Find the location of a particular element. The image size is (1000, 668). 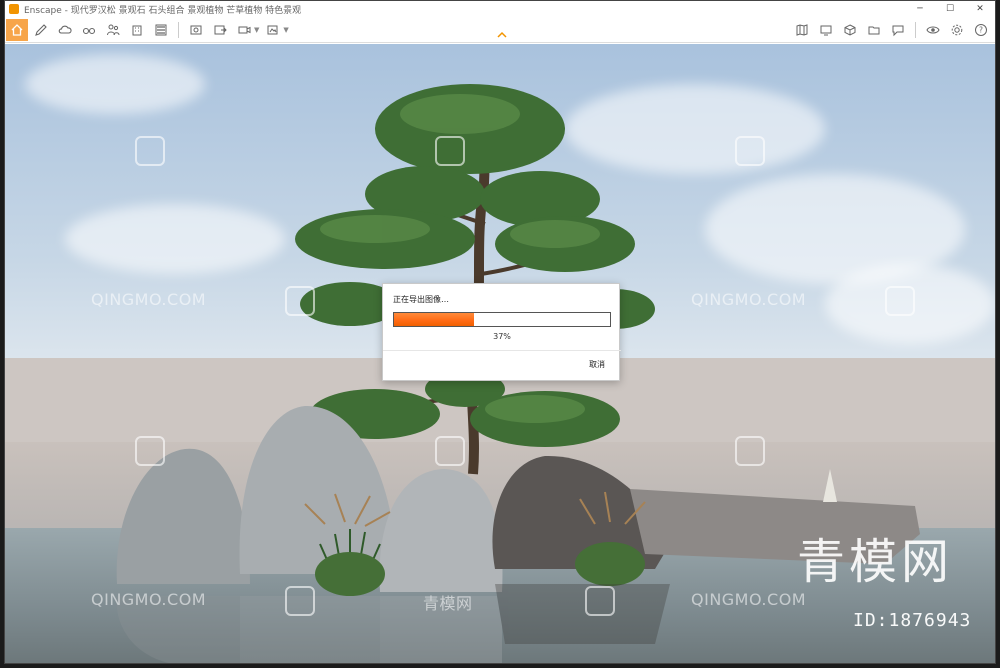

monitor-icon is located at coordinates (826, 30).